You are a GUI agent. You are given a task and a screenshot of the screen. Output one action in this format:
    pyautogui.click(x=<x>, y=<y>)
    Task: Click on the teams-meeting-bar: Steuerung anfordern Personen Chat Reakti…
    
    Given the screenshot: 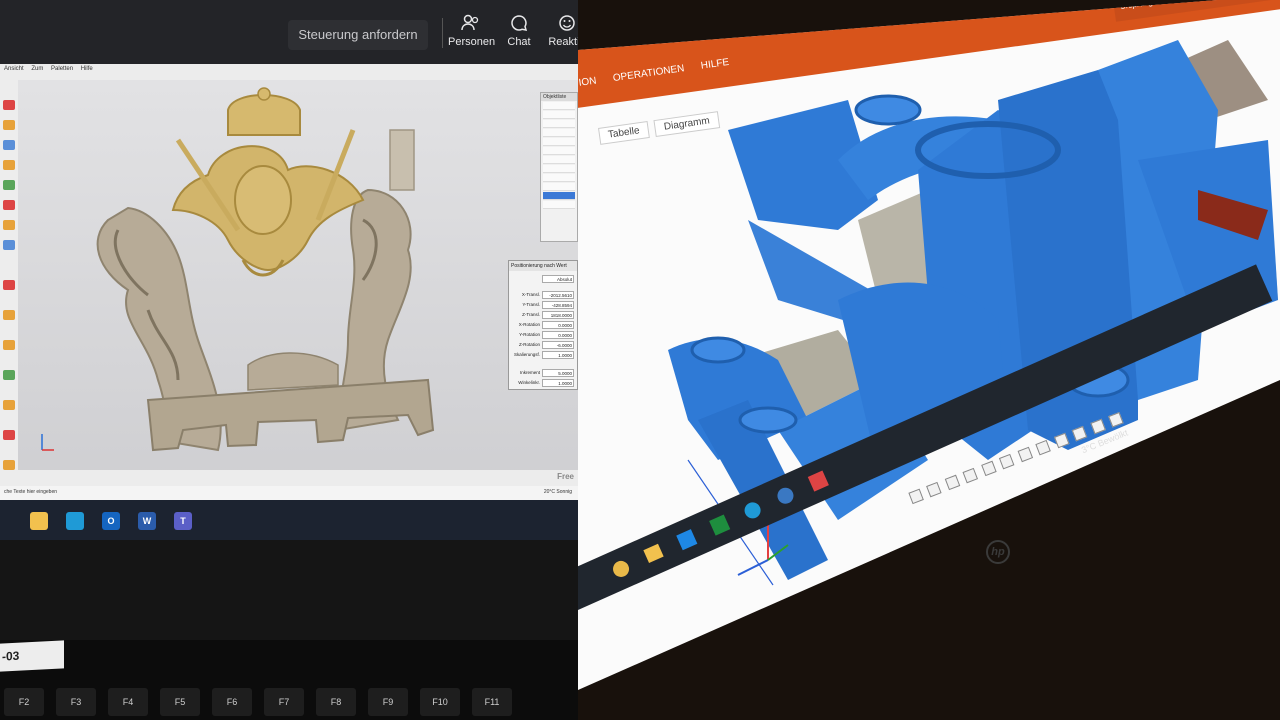 What is the action you would take?
    pyautogui.click(x=289, y=32)
    